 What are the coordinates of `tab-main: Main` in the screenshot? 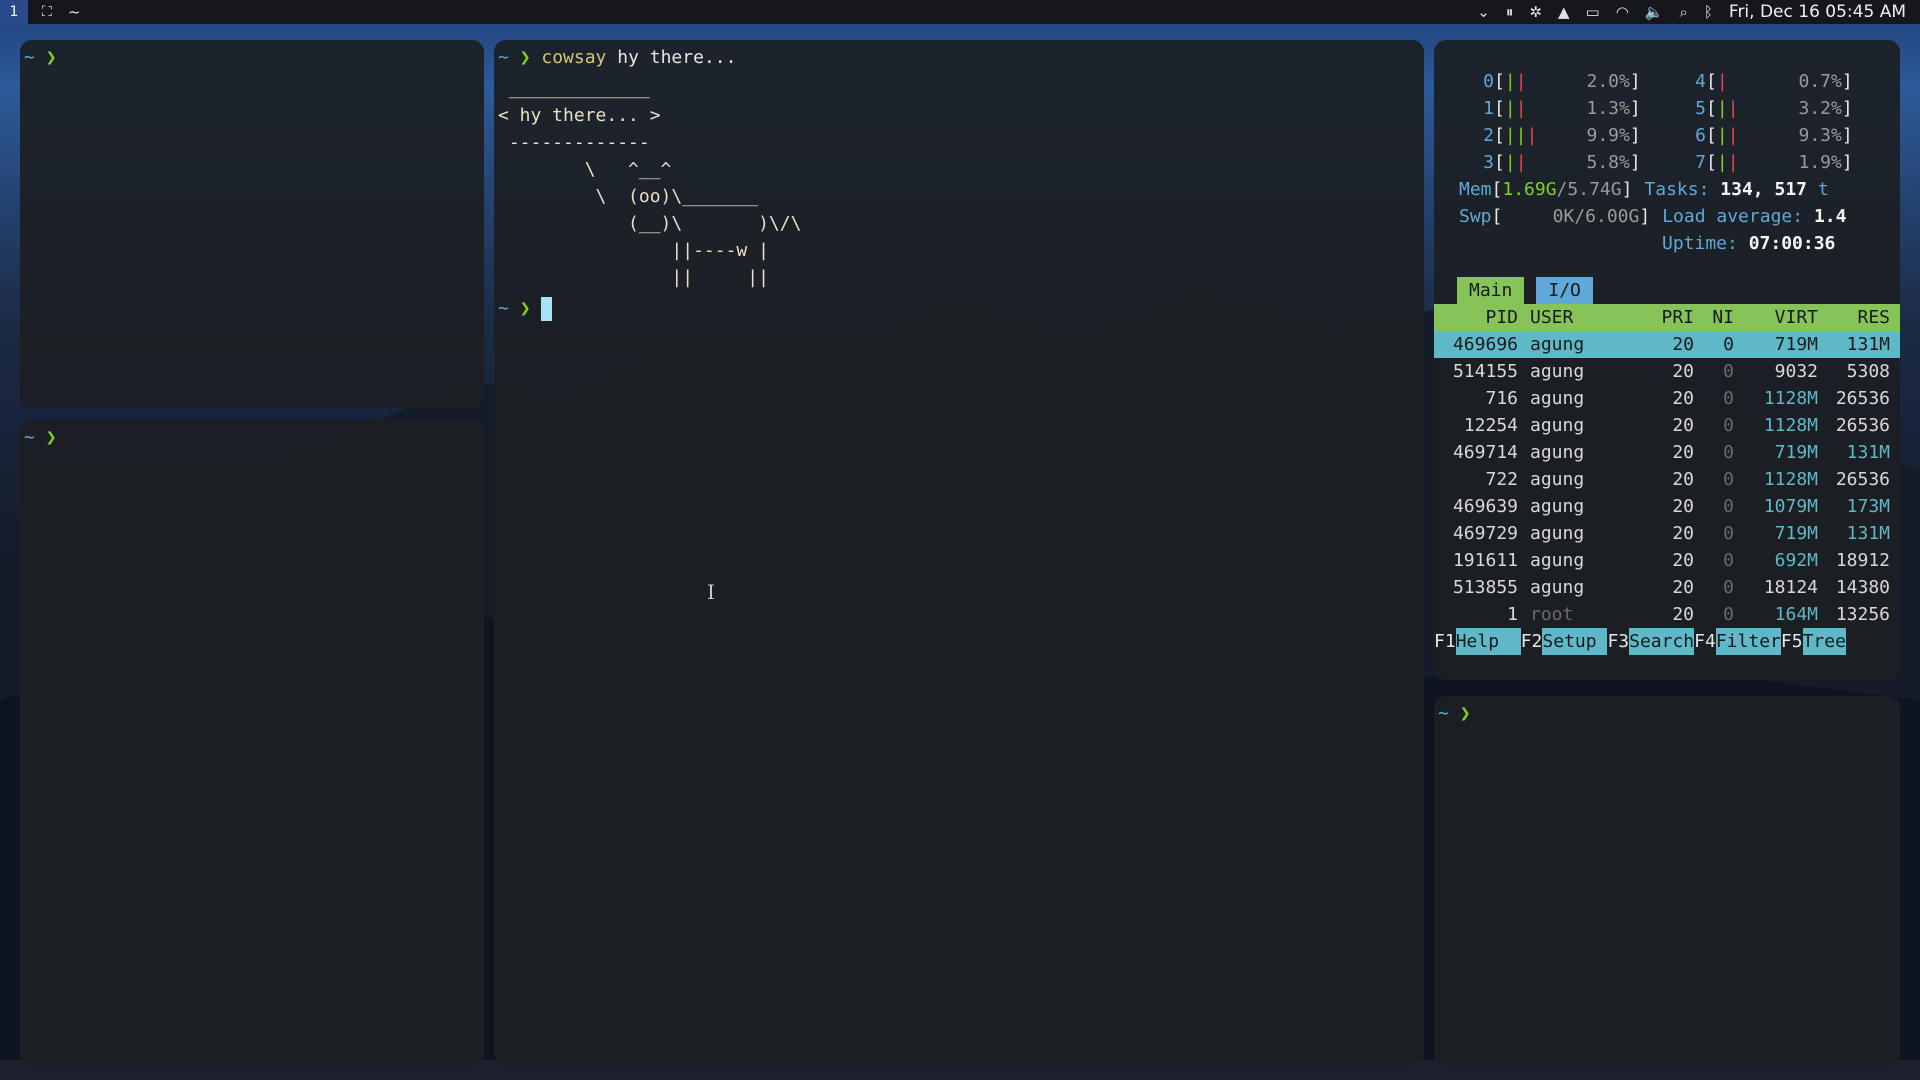 It's located at (1491, 290).